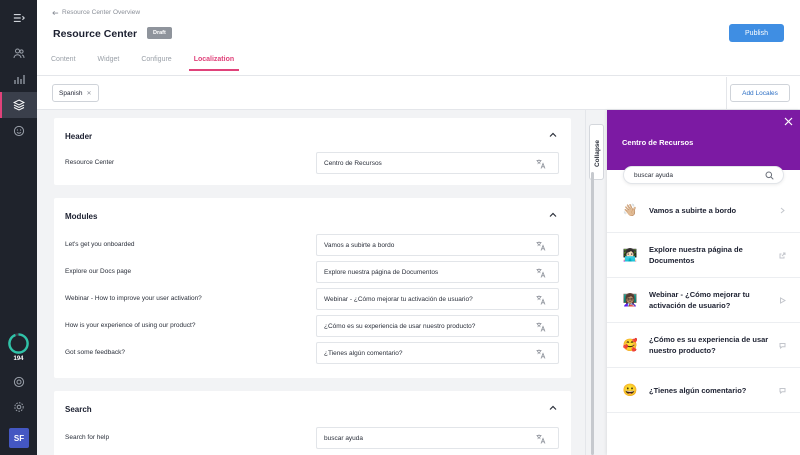 The width and height of the screenshot is (800, 455). Describe the element at coordinates (95, 352) in the screenshot. I see `source-text: Got some feedback?` at that location.